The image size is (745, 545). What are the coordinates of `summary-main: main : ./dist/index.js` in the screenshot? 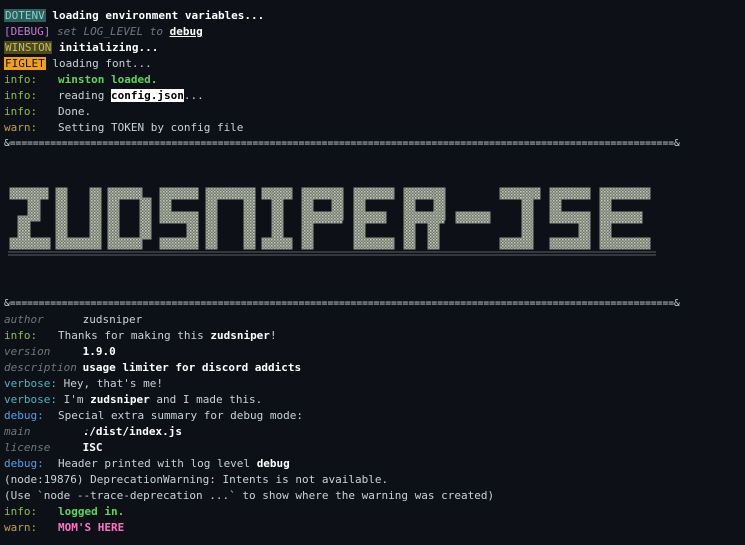 It's located at (372, 432).